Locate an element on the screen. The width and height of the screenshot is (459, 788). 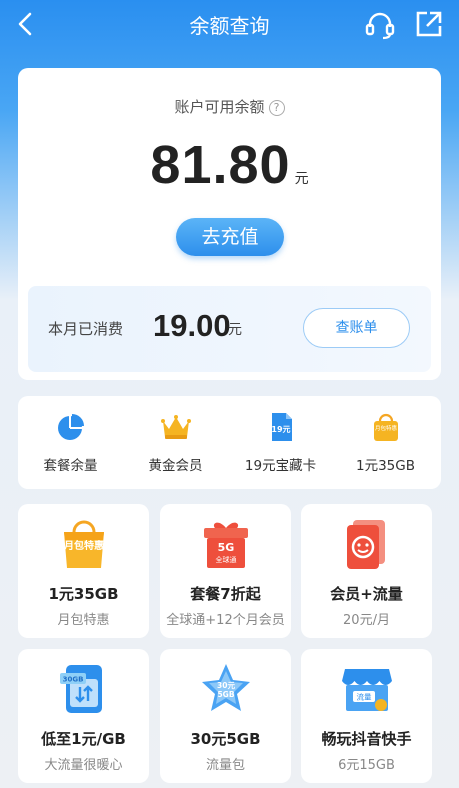
monthly-spent-panel: 本月已消费 19.00 元 查账单 is located at coordinates (229, 329).